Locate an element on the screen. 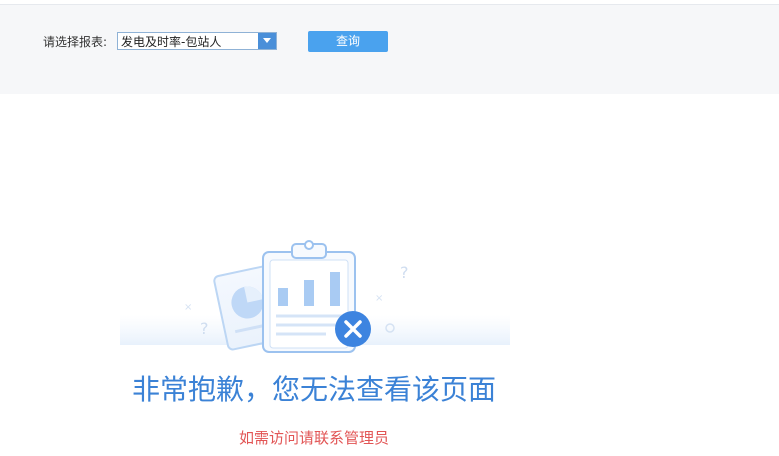 The height and width of the screenshot is (456, 779). report-select-value: 发电及时率-包站人 is located at coordinates (171, 42).